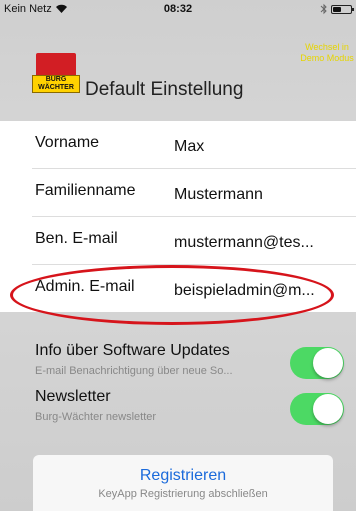 The image size is (356, 511). Describe the element at coordinates (262, 195) in the screenshot. I see `lastname-field: Mustermann` at that location.